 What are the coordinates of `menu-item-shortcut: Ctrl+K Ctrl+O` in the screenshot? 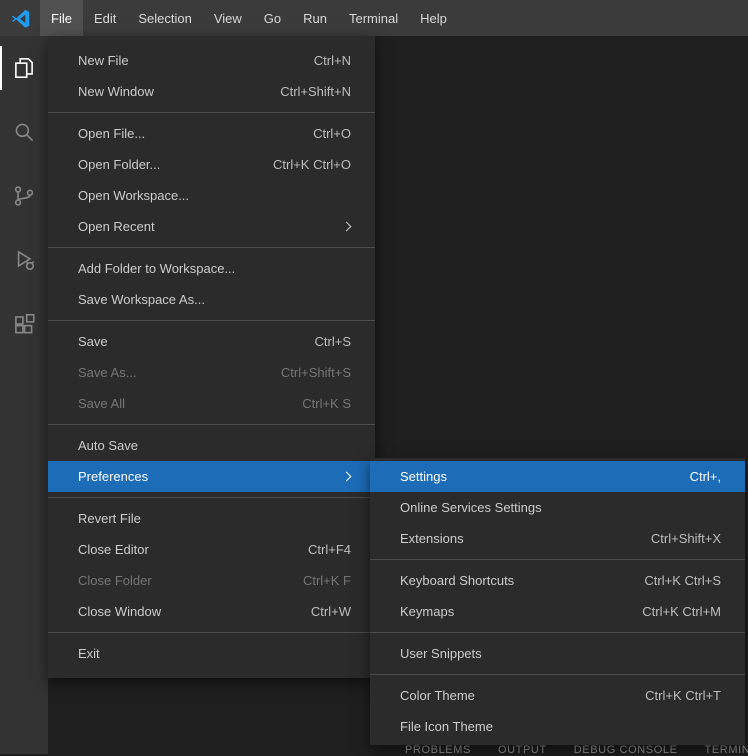 It's located at (311, 164).